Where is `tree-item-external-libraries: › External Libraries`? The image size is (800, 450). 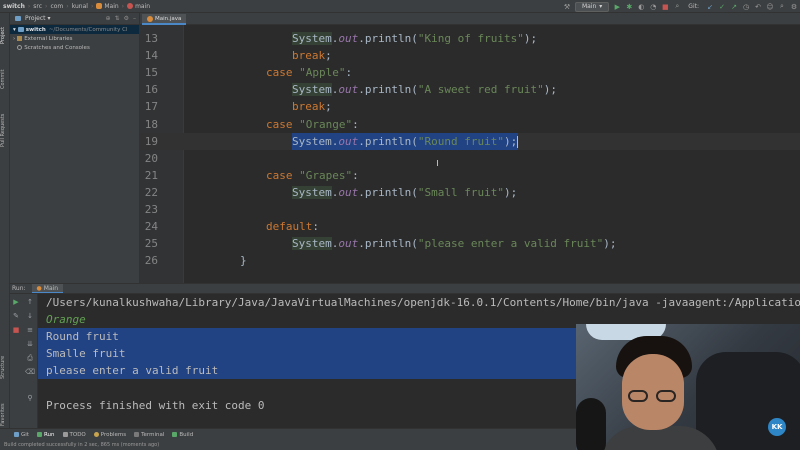
tree-item-external-libraries: › External Libraries is located at coordinates (74, 38).